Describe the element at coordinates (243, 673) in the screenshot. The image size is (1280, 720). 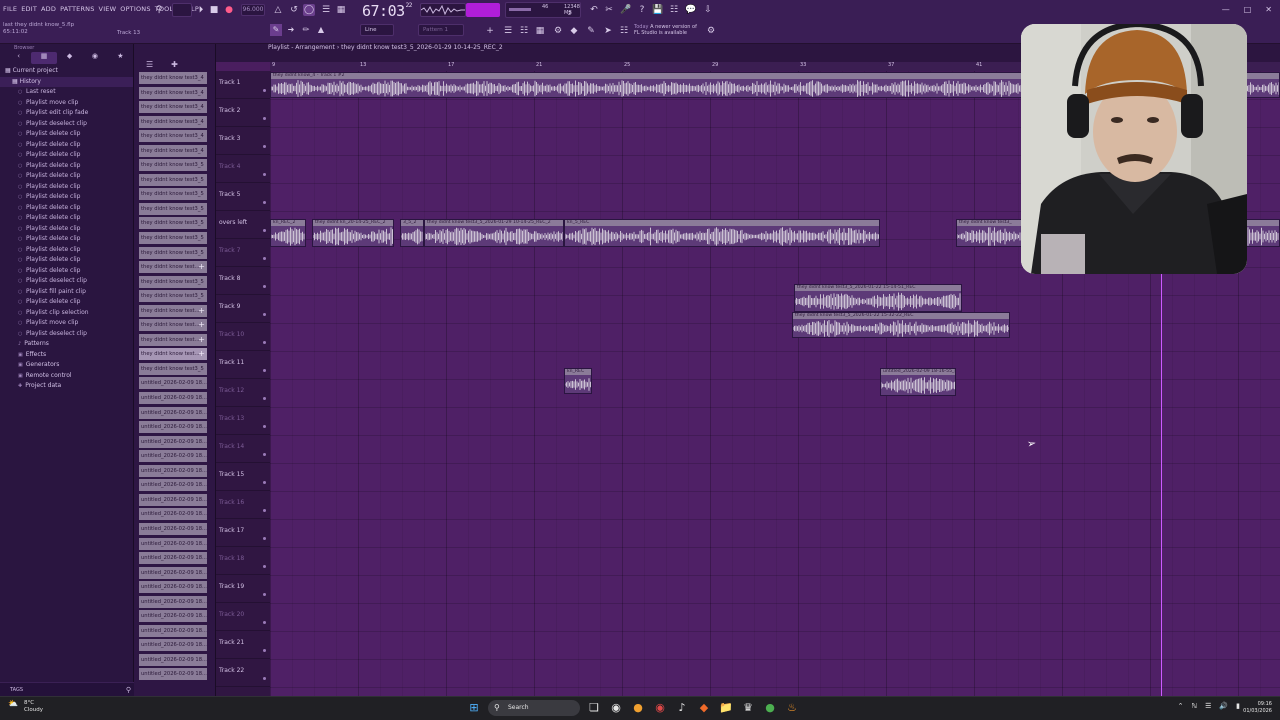
I see `track-header: Track 22` at that location.